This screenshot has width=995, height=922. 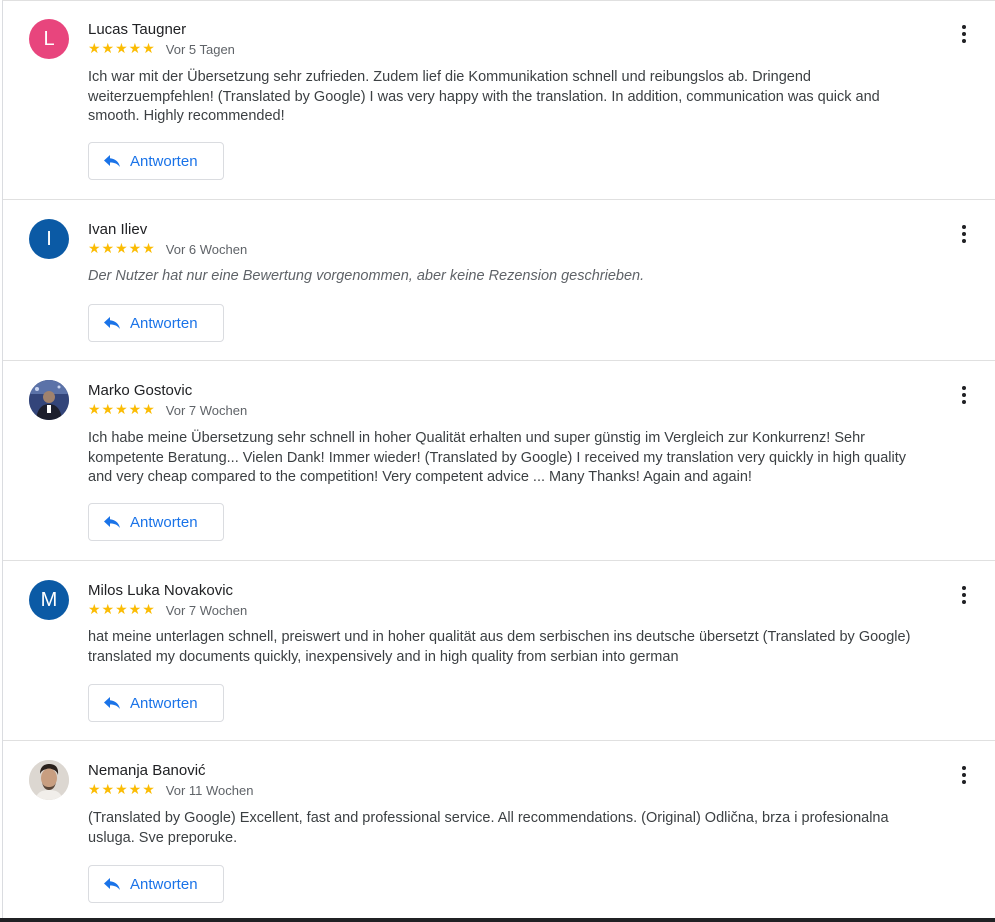 I want to click on reviewer-name: Nemanja Banović, so click(x=147, y=770).